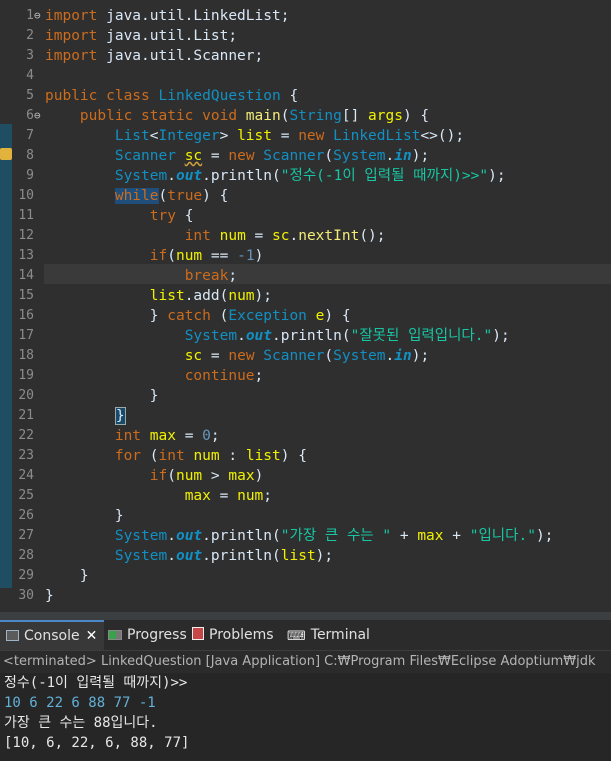  Describe the element at coordinates (198, 316) in the screenshot. I see `code-line: } catch (Exception e) {` at that location.